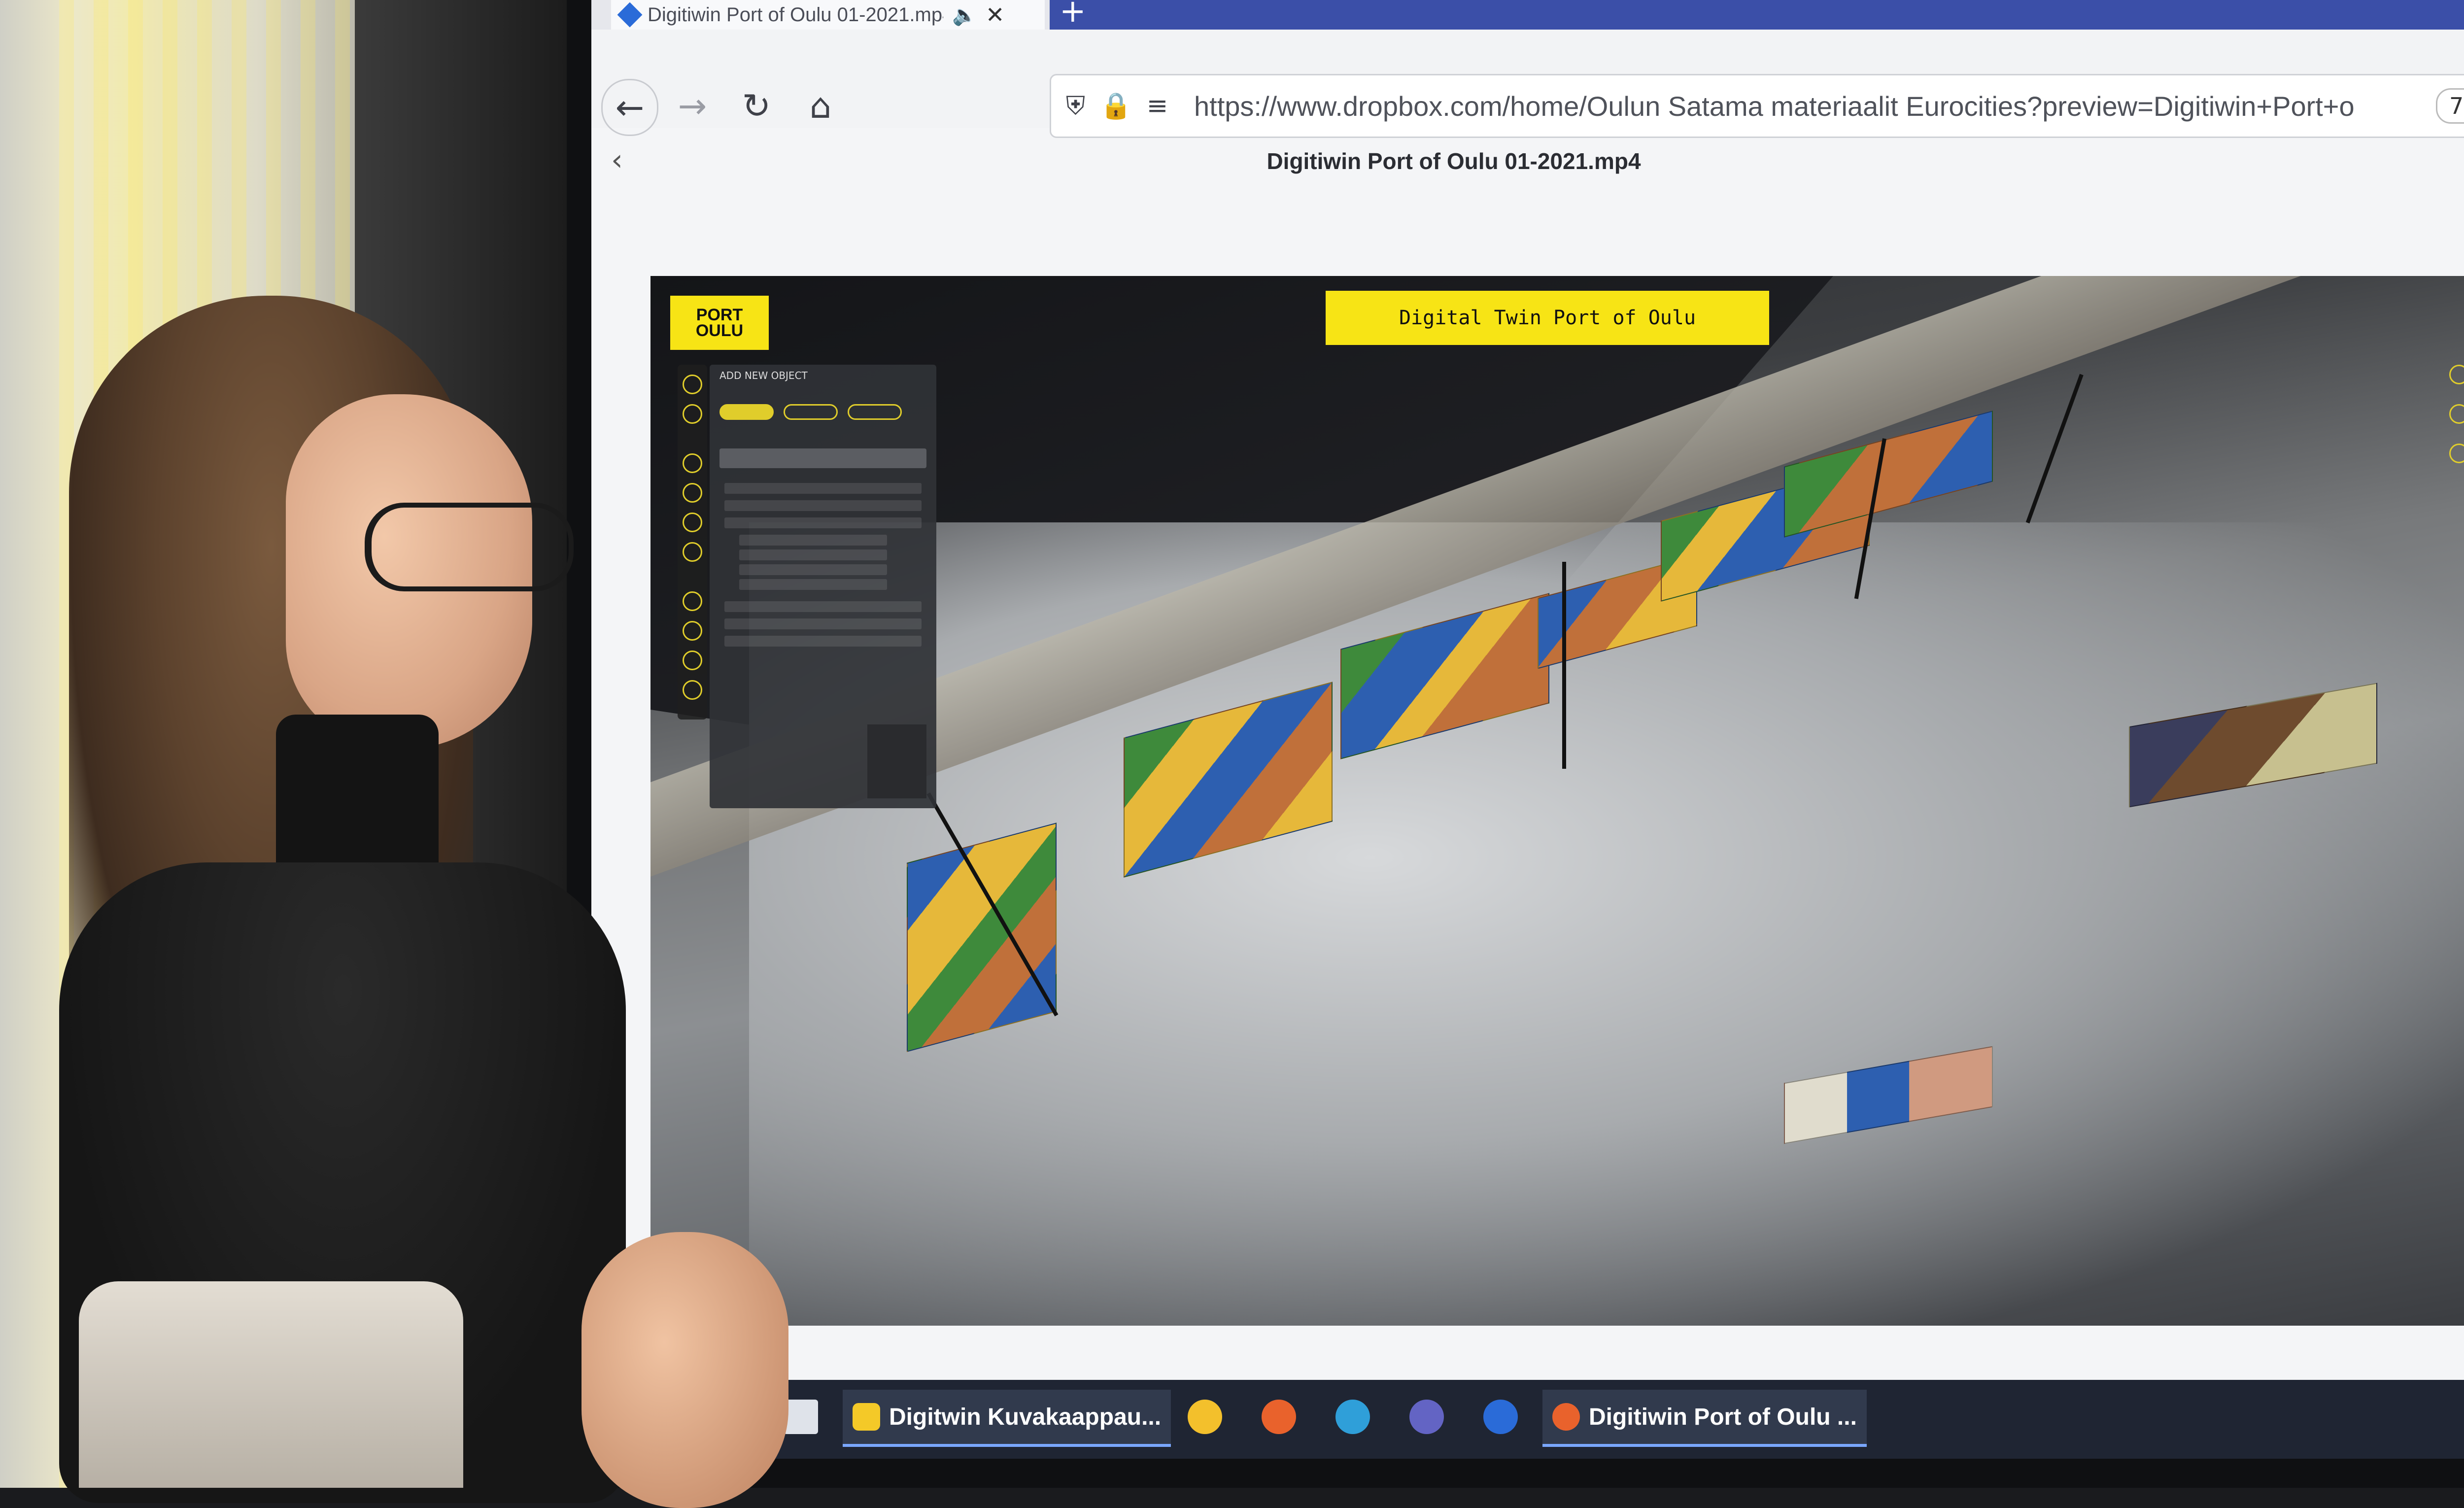 Image resolution: width=2464 pixels, height=1508 pixels. I want to click on right-toolbar, so click(2456, 429).